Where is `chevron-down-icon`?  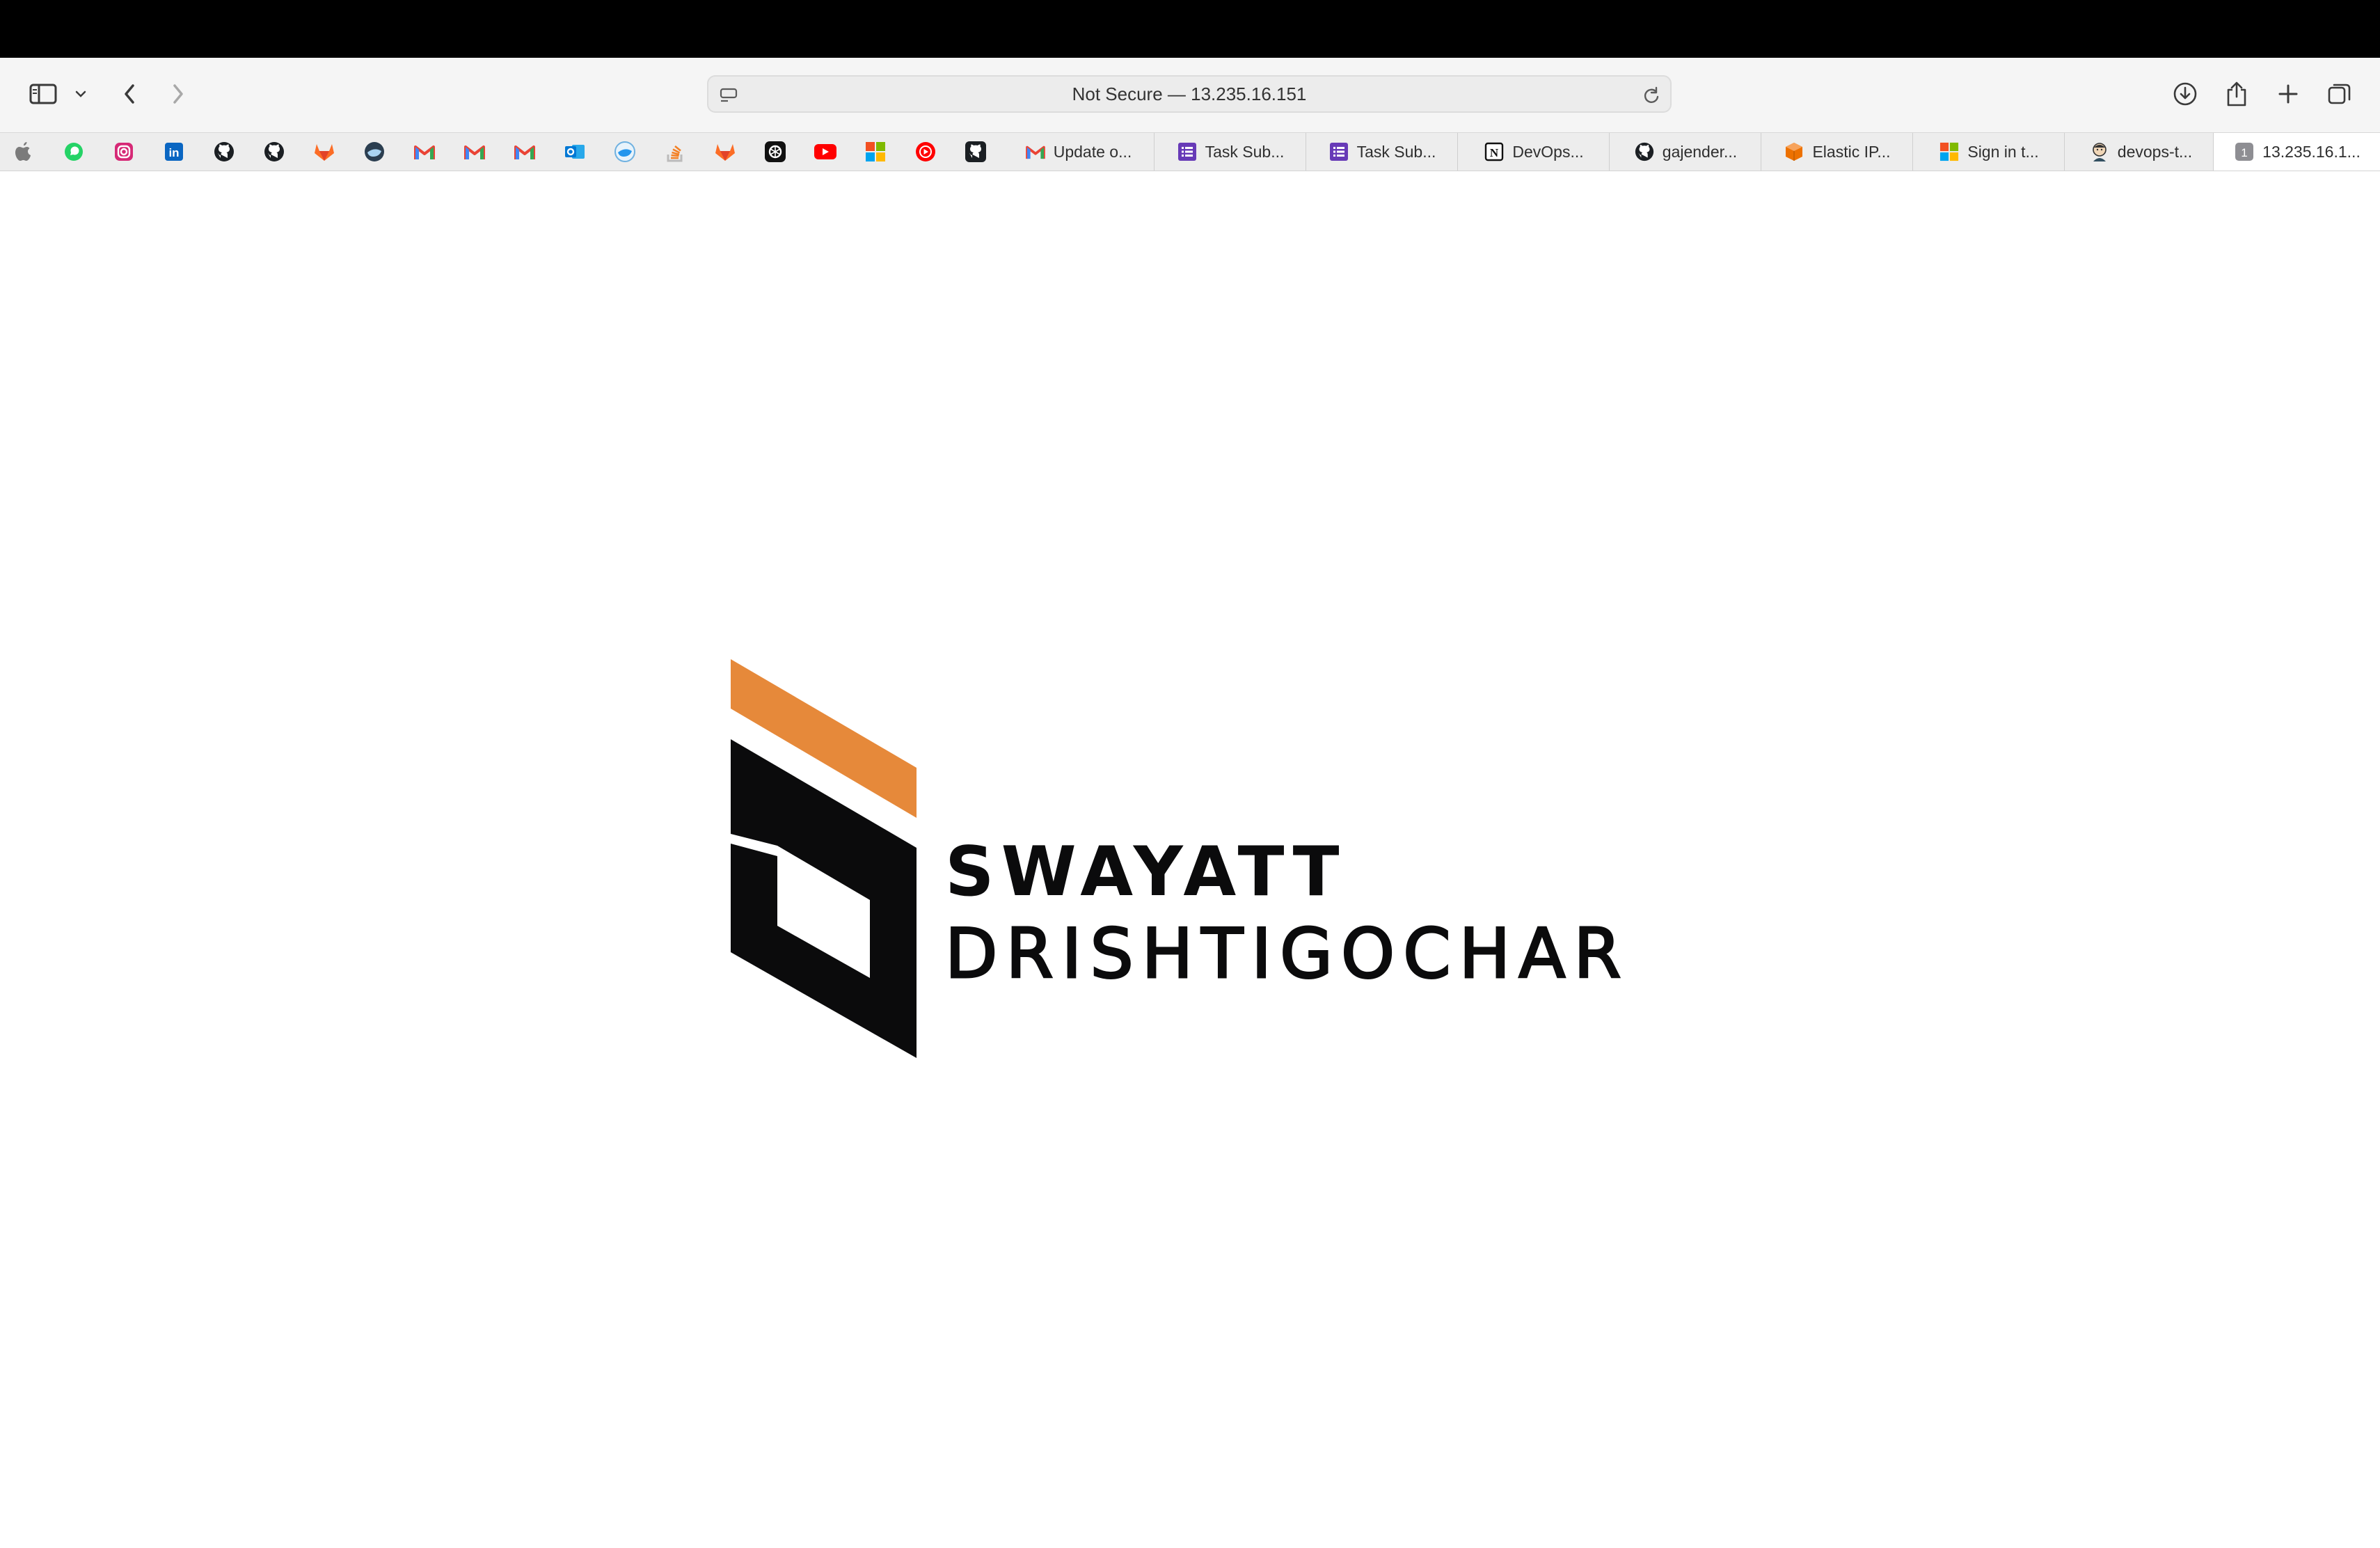 chevron-down-icon is located at coordinates (80, 94).